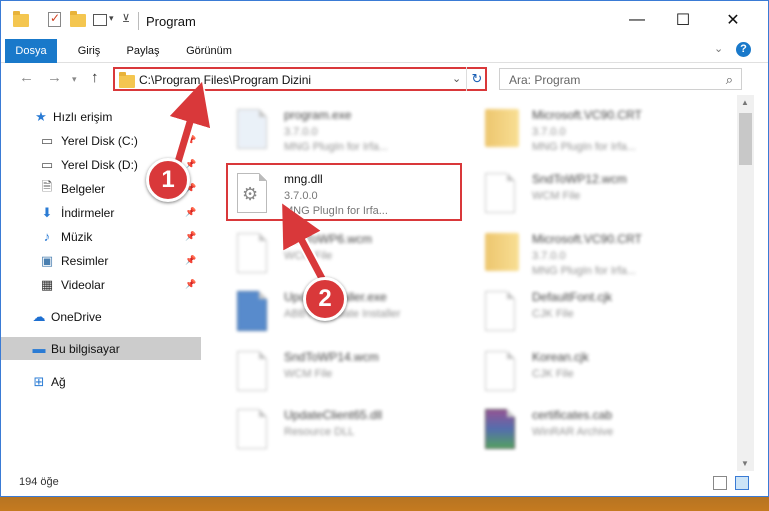 This screenshot has height=511, width=769. What do you see at coordinates (39, 348) in the screenshot?
I see `computer-icon: ▬` at bounding box center [39, 348].